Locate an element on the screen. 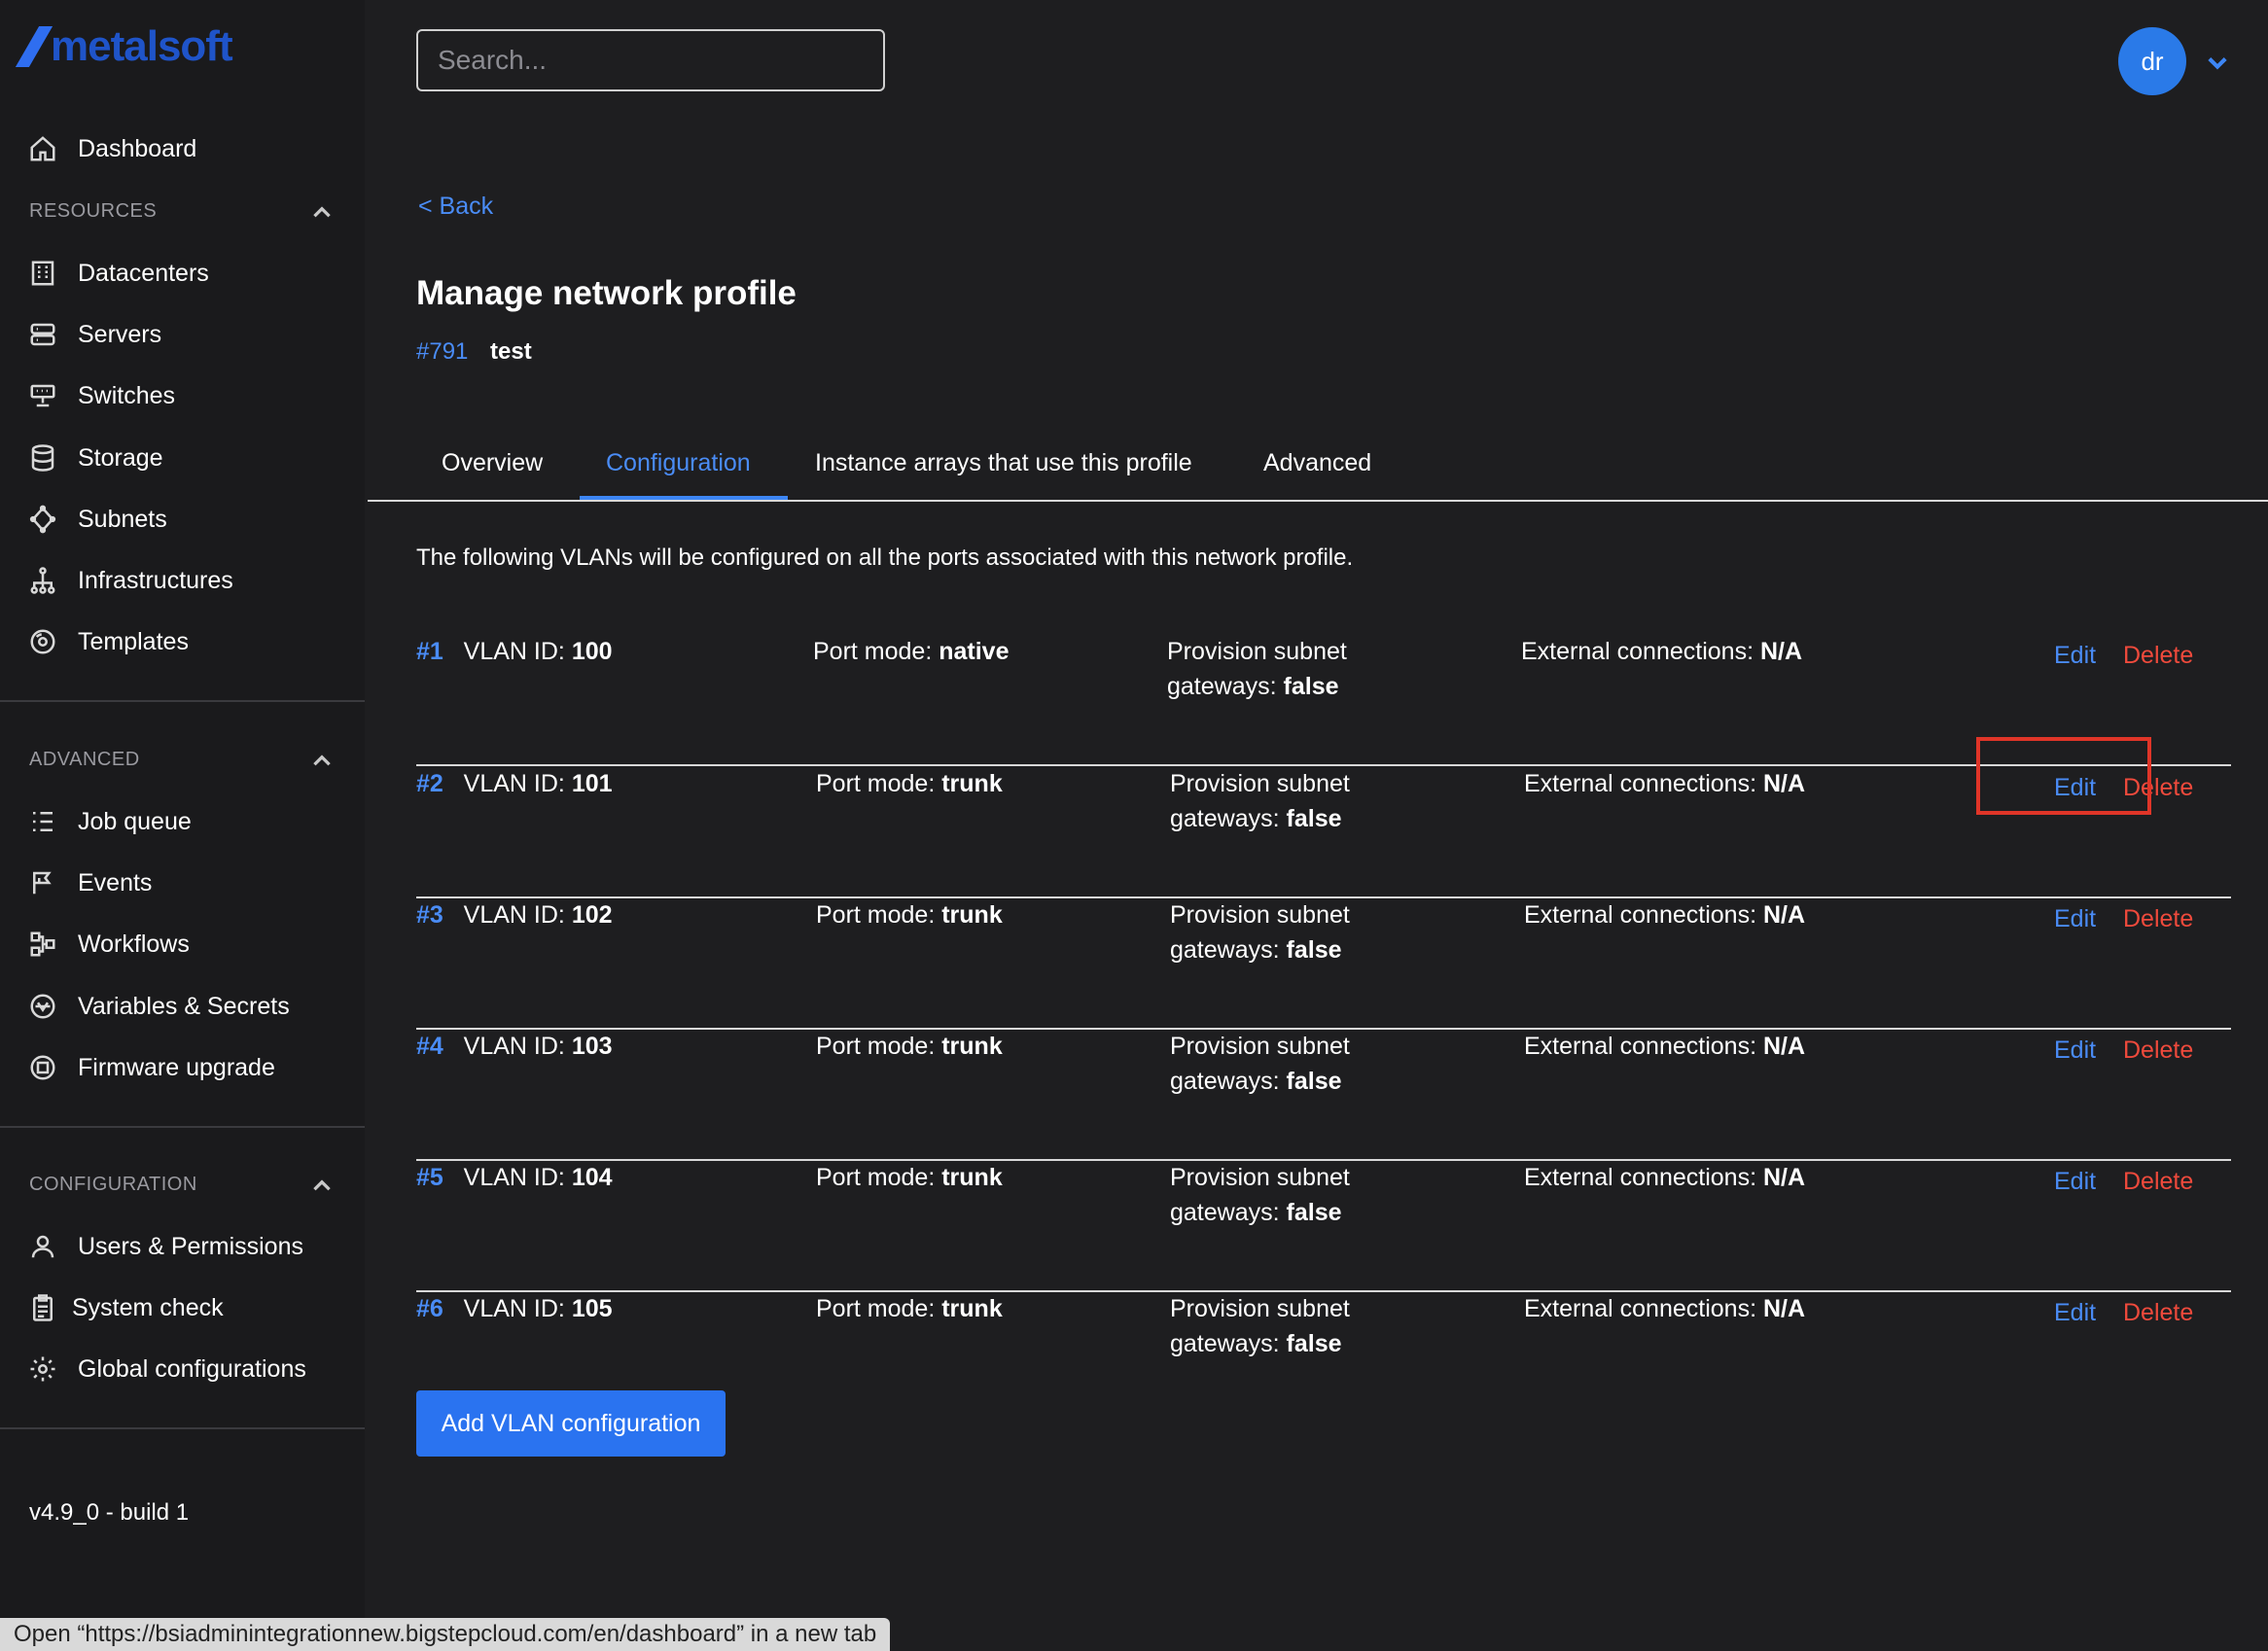 The height and width of the screenshot is (1651, 2268). sidebar-item-variables-secrets: Variables & Secrets is located at coordinates (158, 1006).